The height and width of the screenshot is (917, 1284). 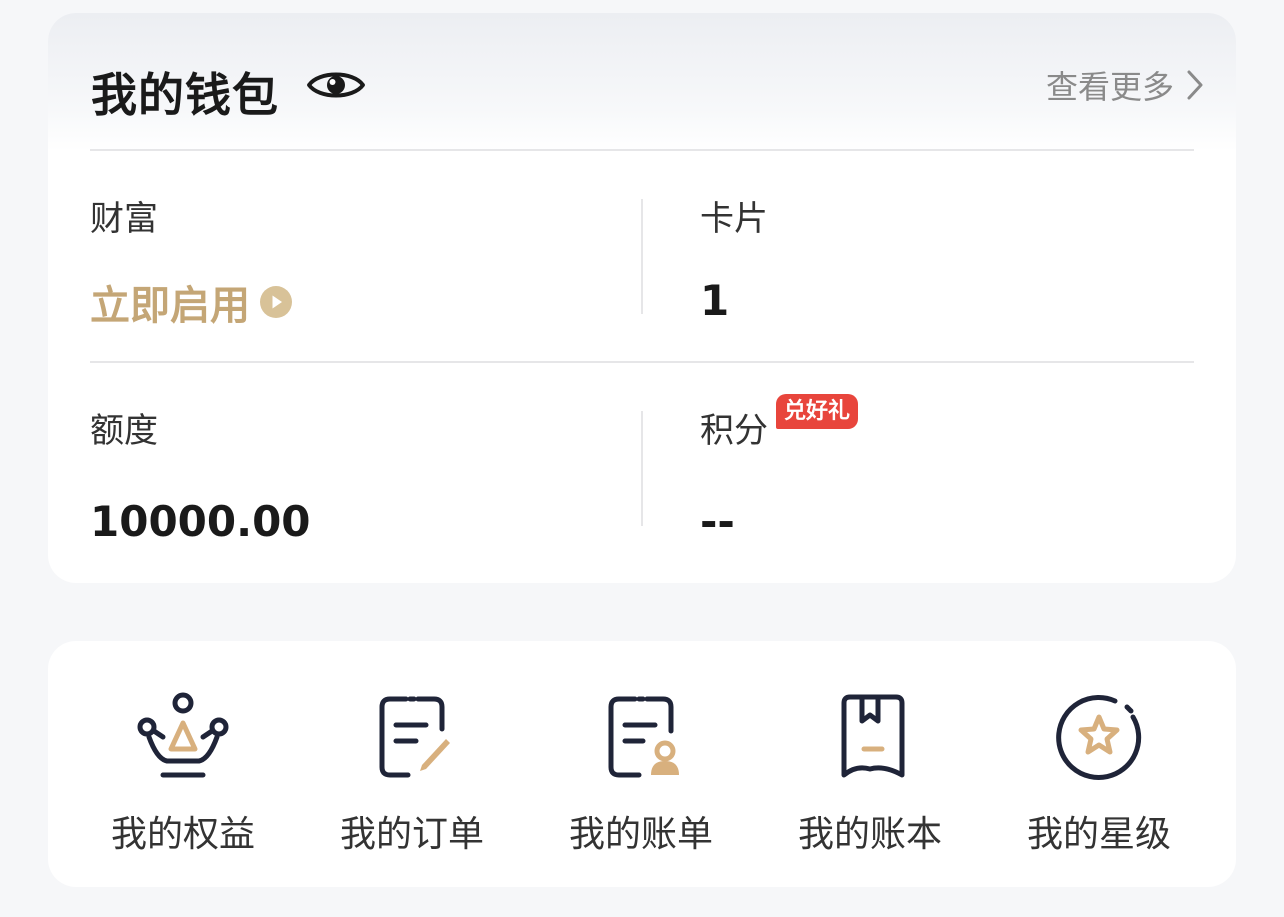 What do you see at coordinates (734, 431) in the screenshot?
I see `points-label: 积分` at bounding box center [734, 431].